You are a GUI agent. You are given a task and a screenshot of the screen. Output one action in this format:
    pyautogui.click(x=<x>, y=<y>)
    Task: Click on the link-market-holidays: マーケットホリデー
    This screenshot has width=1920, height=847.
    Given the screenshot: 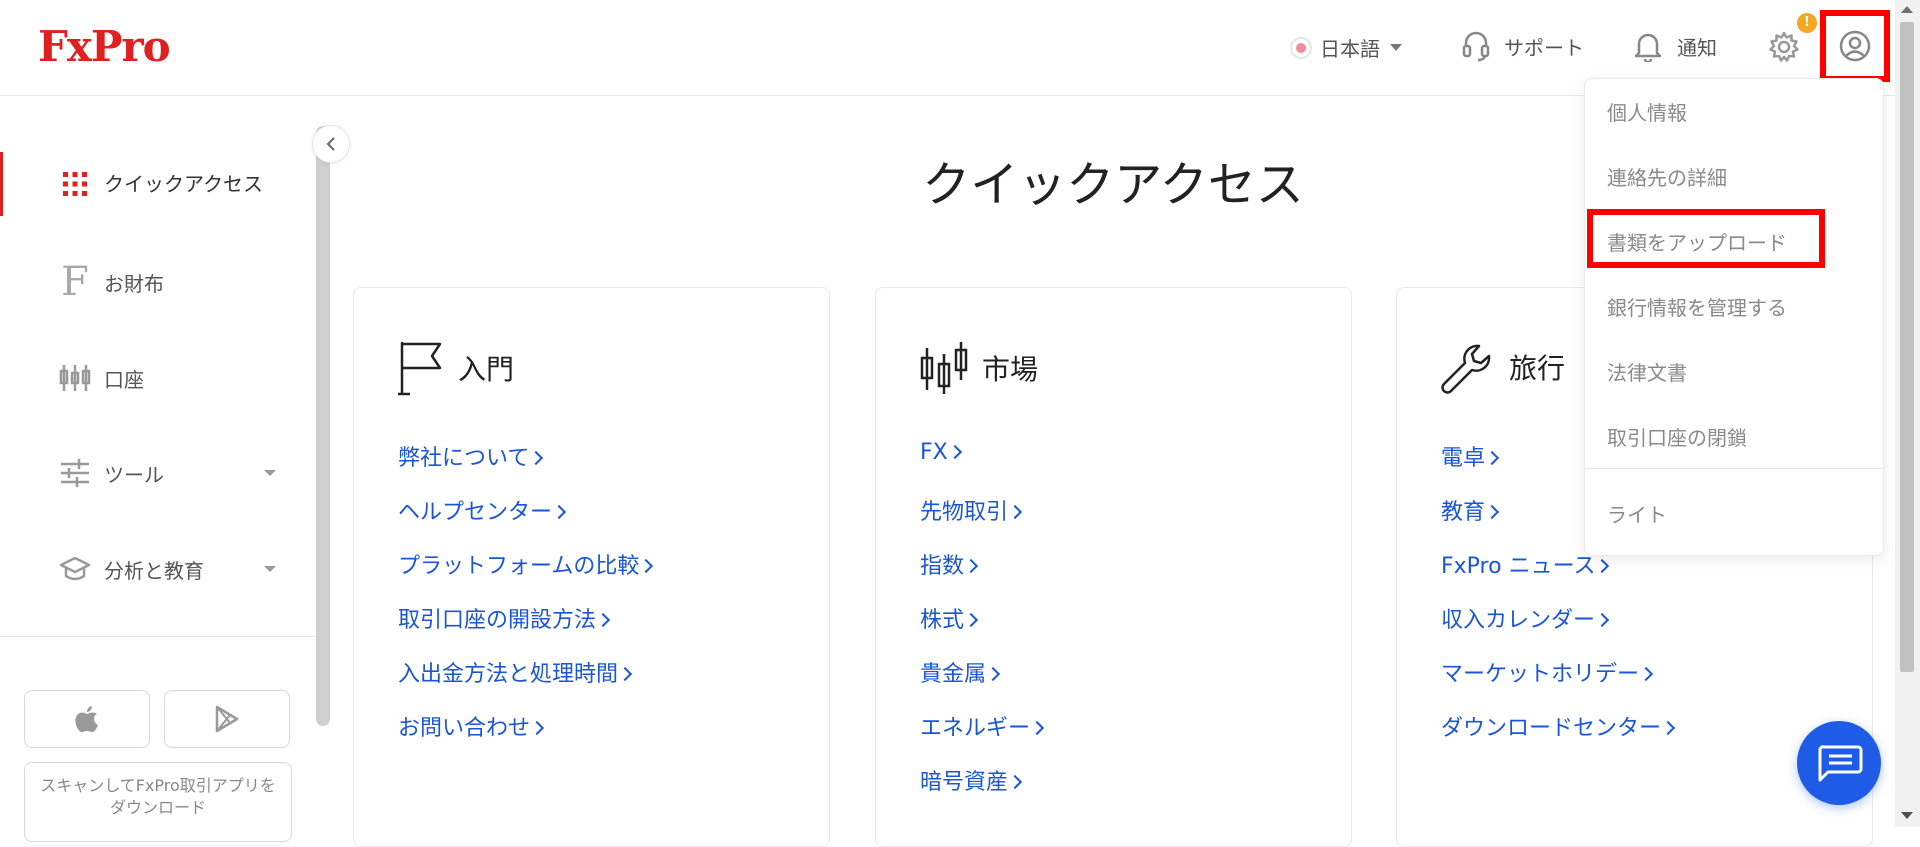 What is the action you would take?
    pyautogui.click(x=1557, y=683)
    